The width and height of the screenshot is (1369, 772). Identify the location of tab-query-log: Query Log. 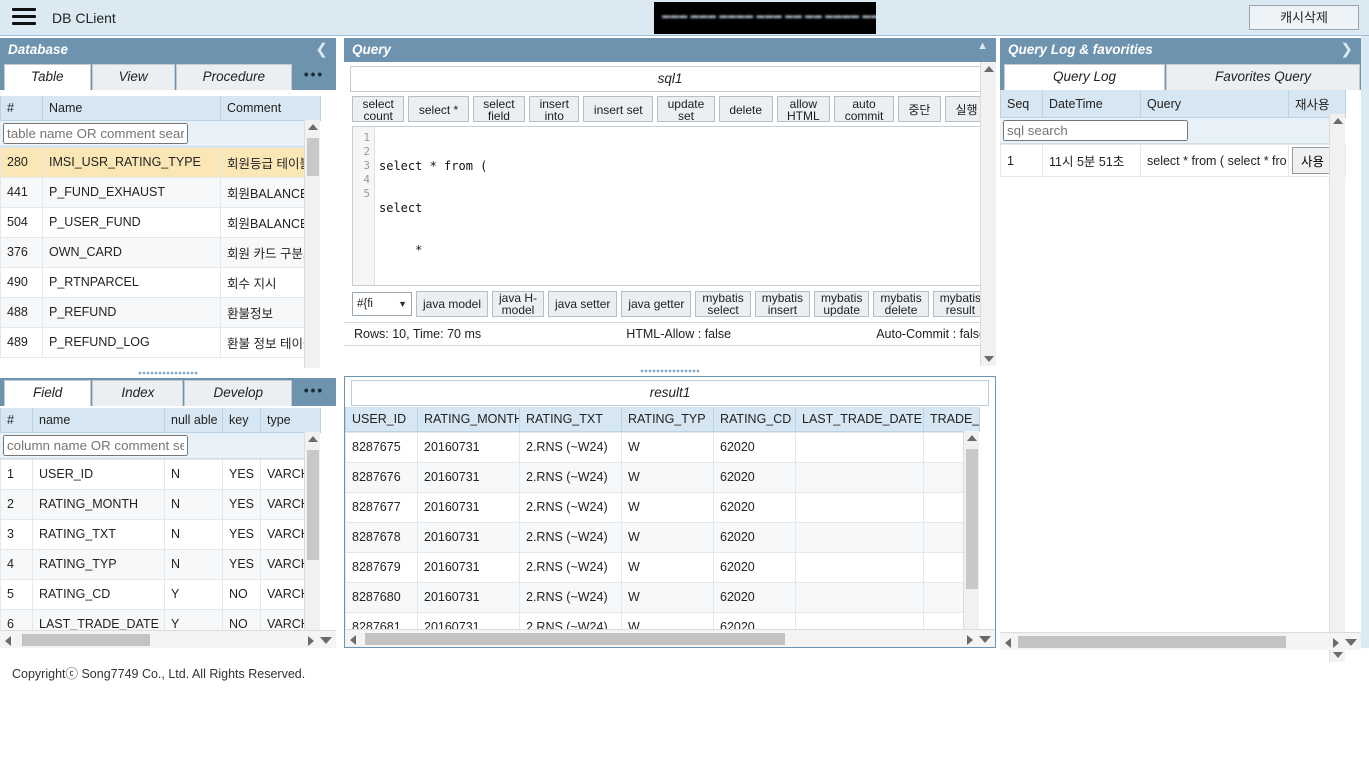
(1085, 77).